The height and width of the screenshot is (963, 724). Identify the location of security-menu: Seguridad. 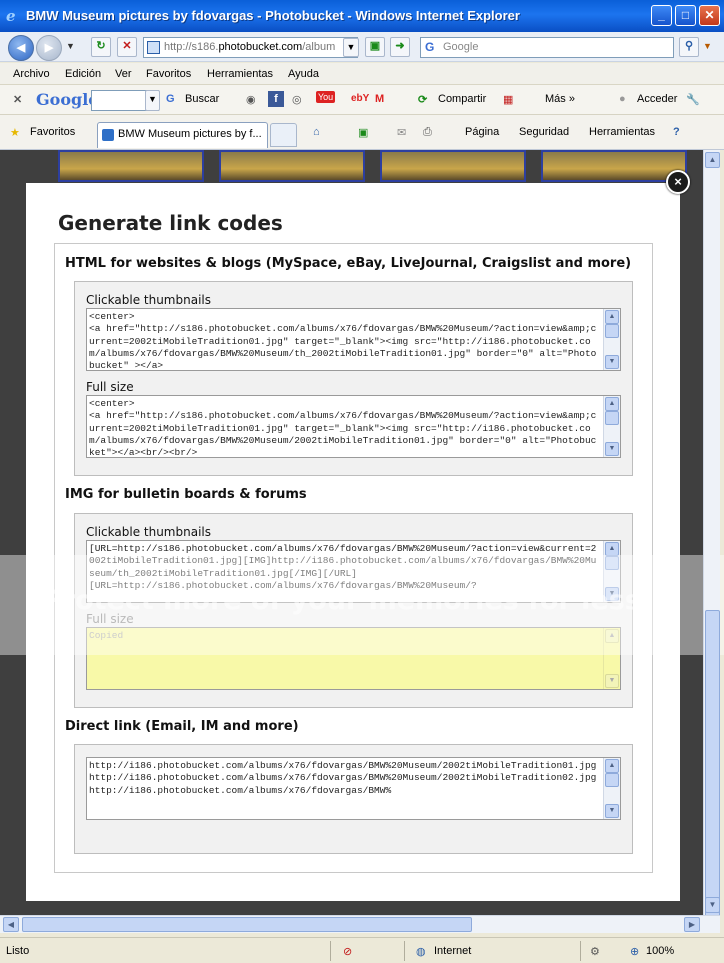
(544, 132).